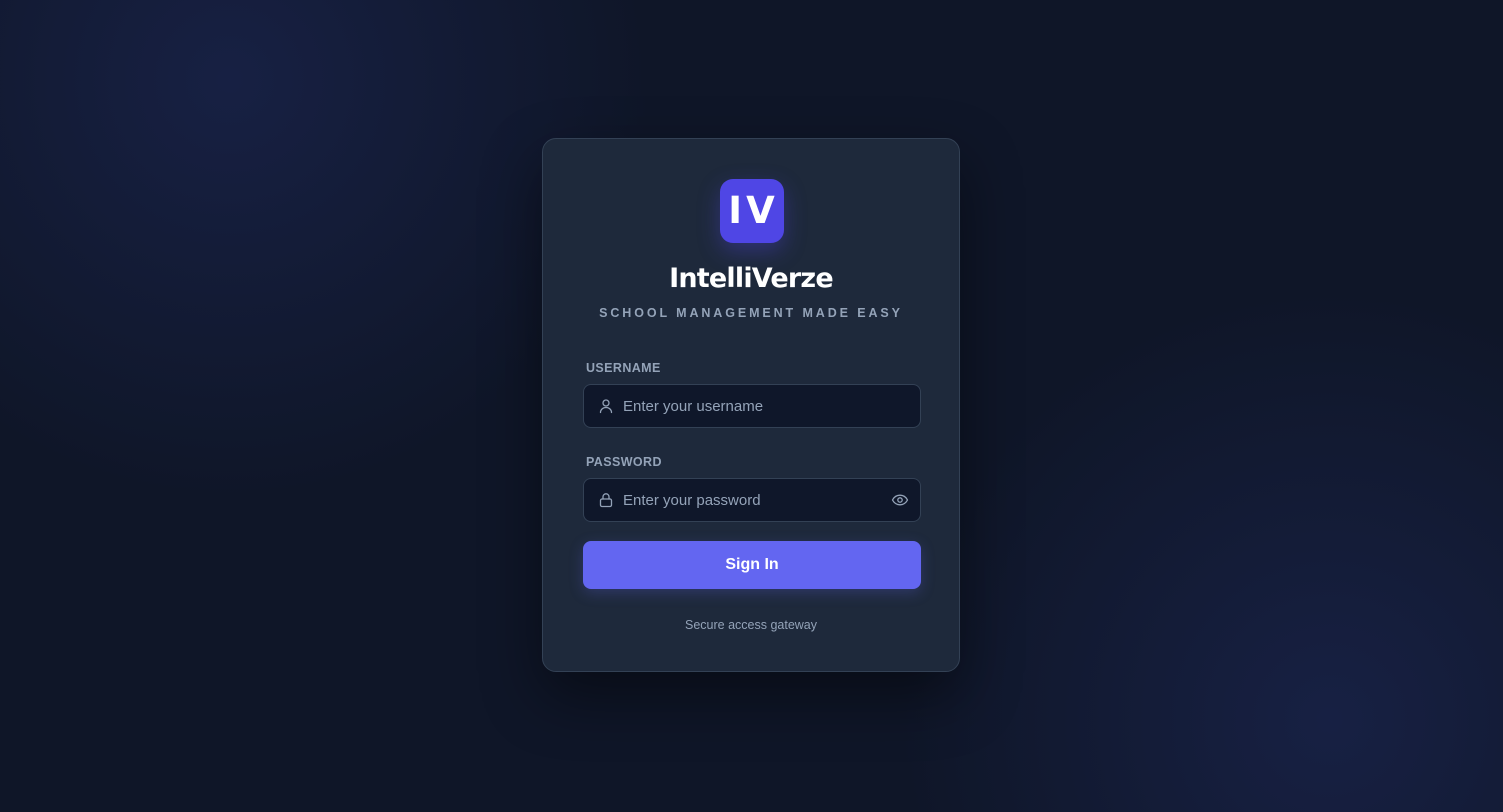 Image resolution: width=1503 pixels, height=812 pixels. Describe the element at coordinates (606, 406) in the screenshot. I see `user-icon` at that location.